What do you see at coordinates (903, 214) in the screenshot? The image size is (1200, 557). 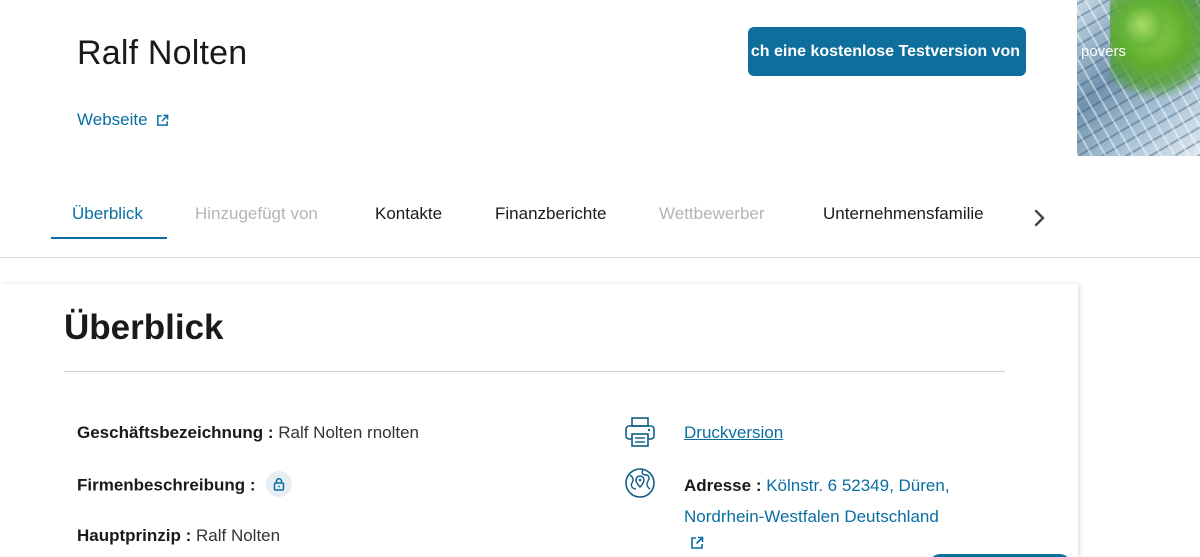 I see `tab-corporate-family: Unternehmensfamilie` at bounding box center [903, 214].